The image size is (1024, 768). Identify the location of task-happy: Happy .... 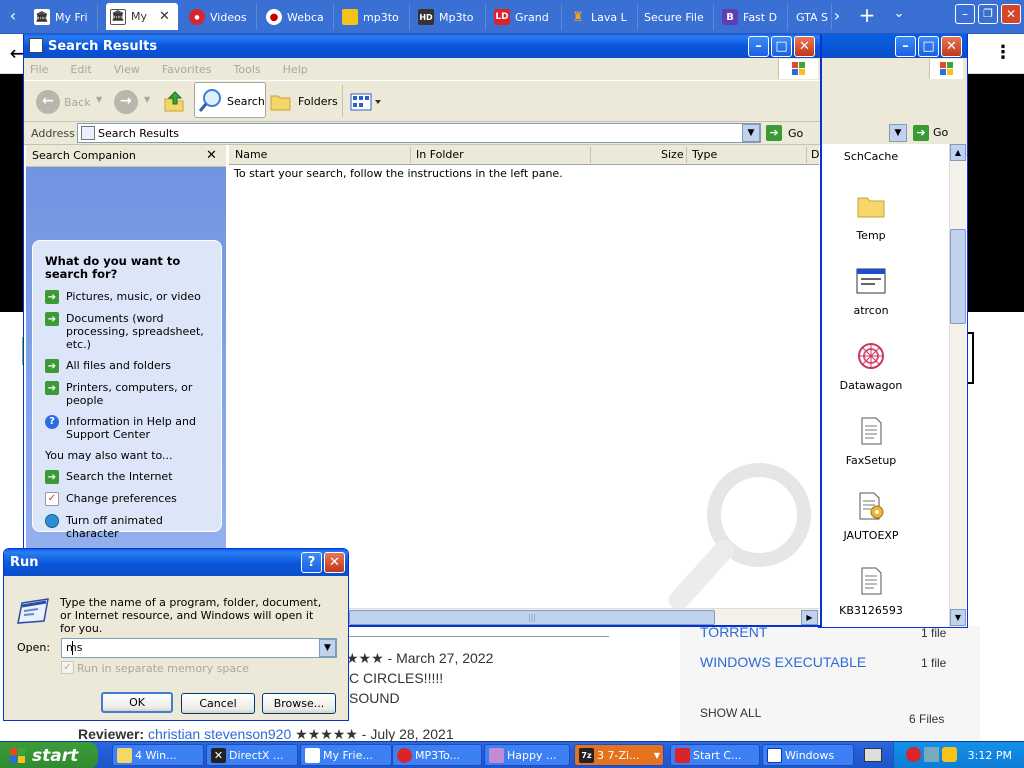
(527, 755).